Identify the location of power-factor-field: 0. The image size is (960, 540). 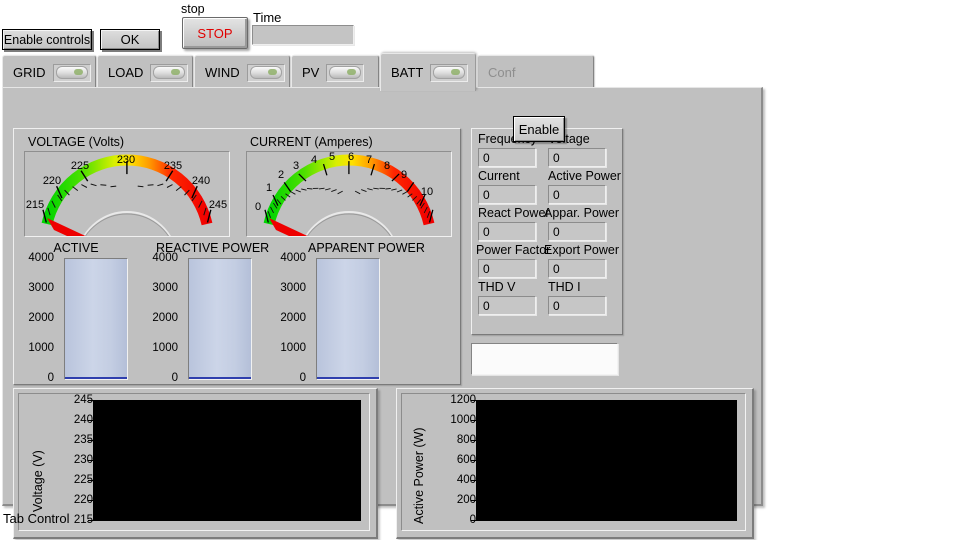
(507, 268).